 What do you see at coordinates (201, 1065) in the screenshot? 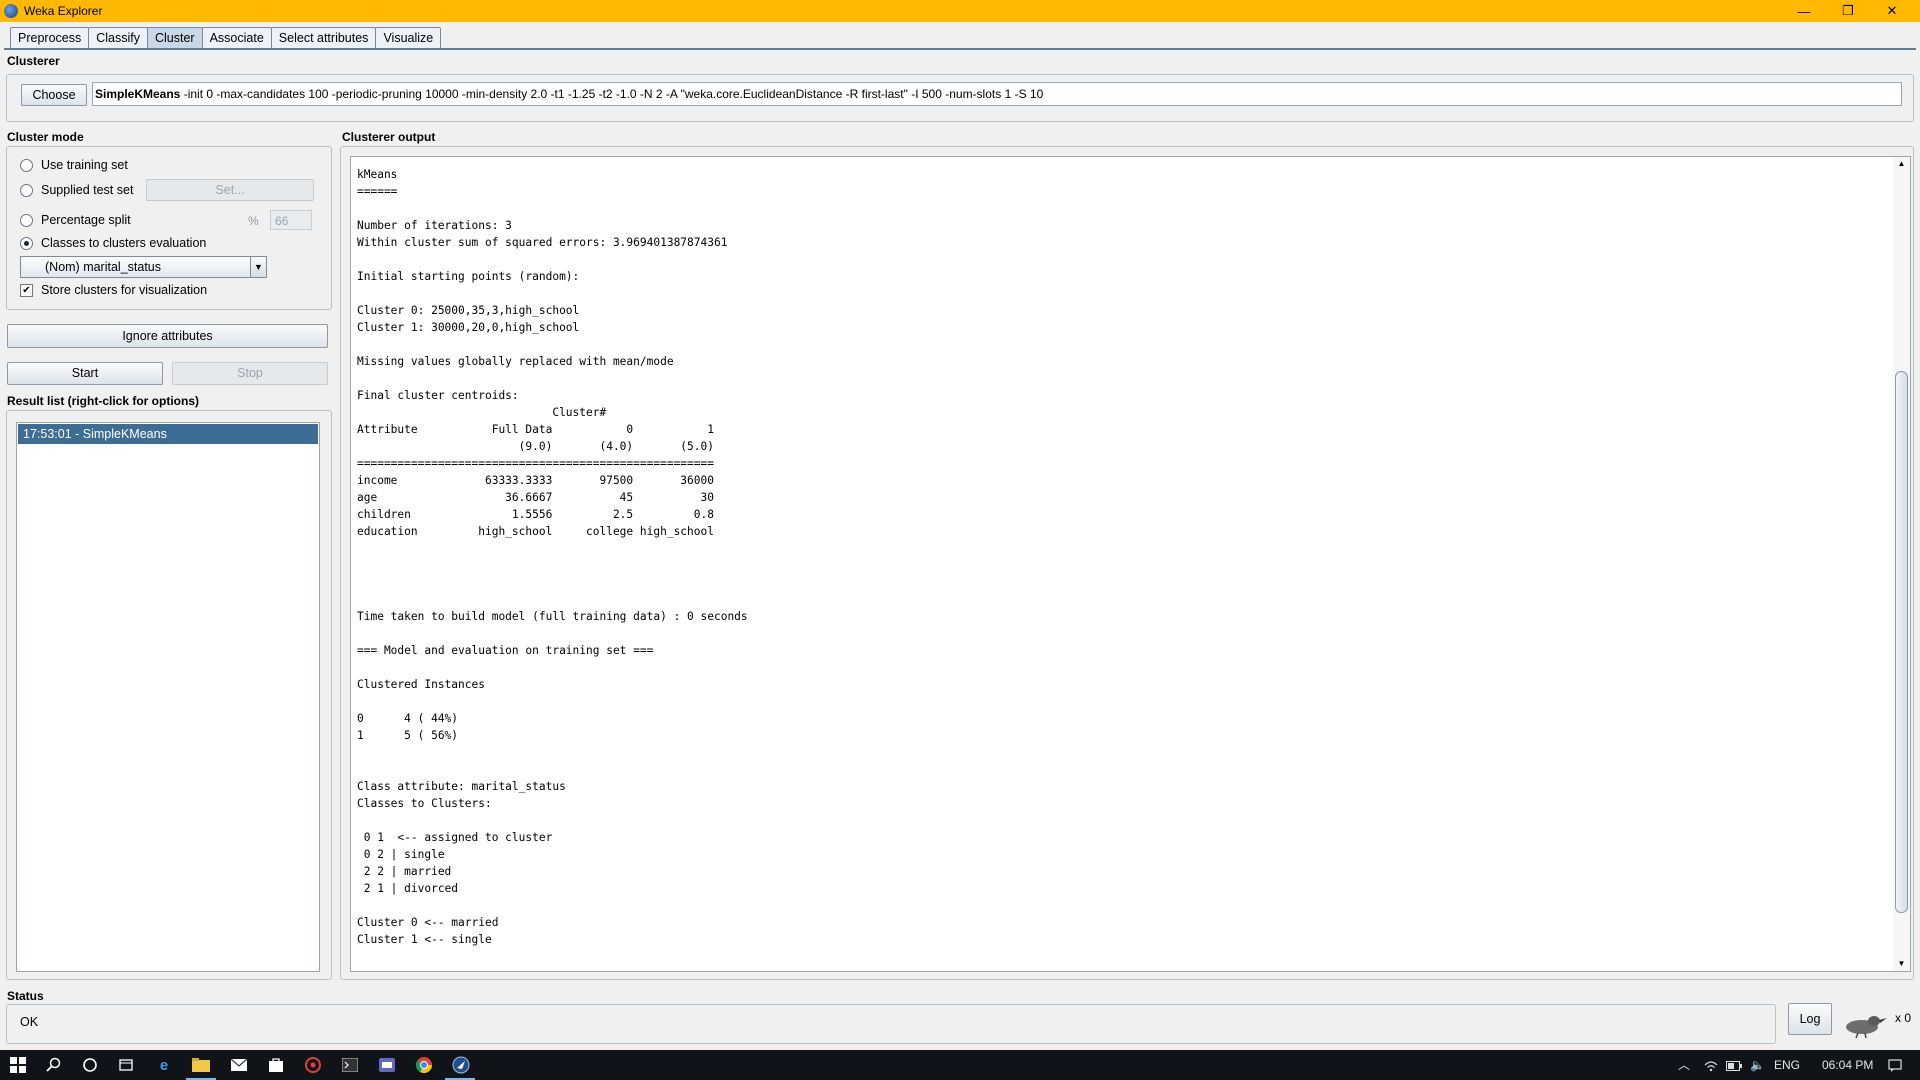
I see `file-explorer-icon` at bounding box center [201, 1065].